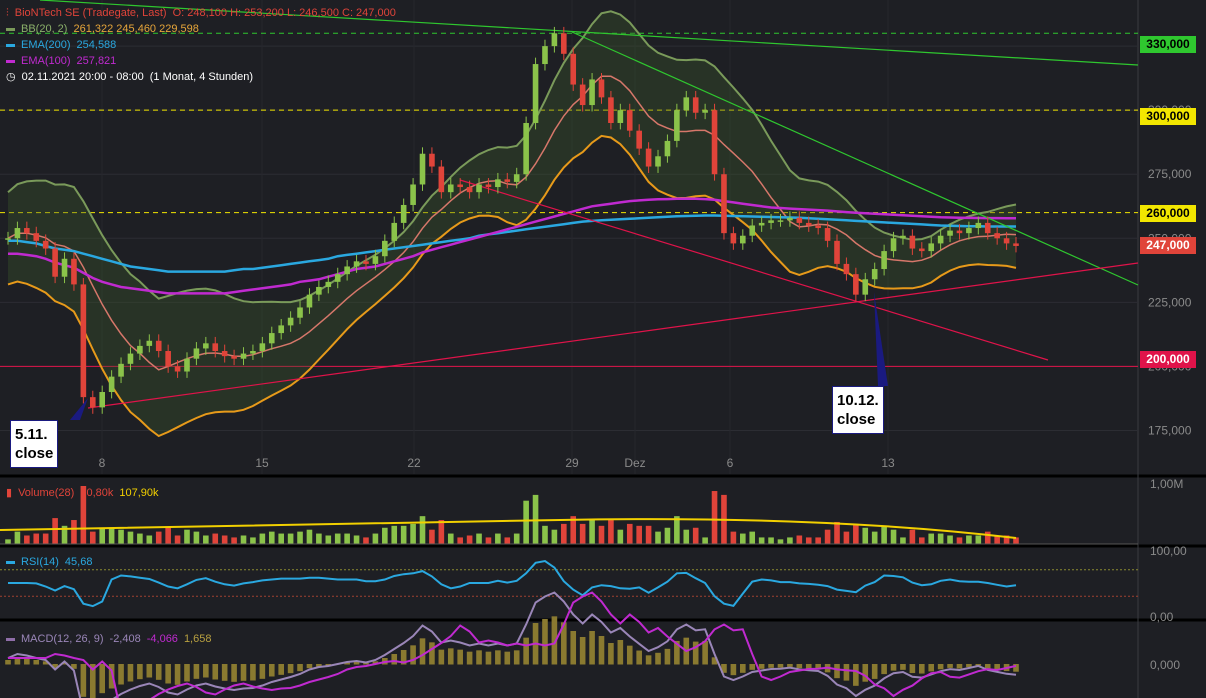 The image size is (1206, 698). I want to click on ema200-legend: EMA(200)254,588, so click(64, 45).